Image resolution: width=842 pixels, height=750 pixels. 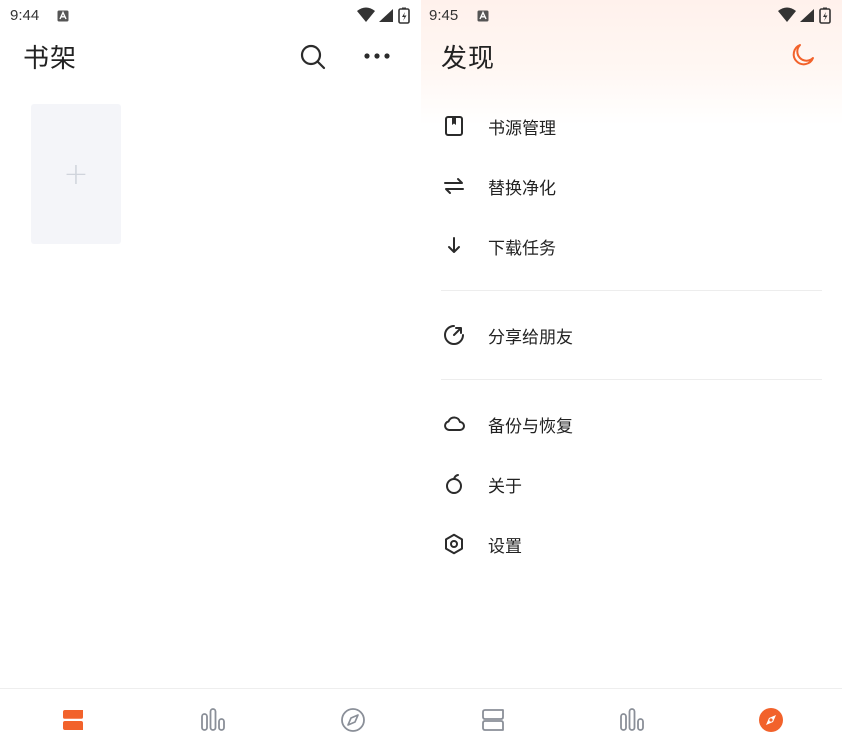 I want to click on menu-item-share: 分享给朋友, so click(x=631, y=335).